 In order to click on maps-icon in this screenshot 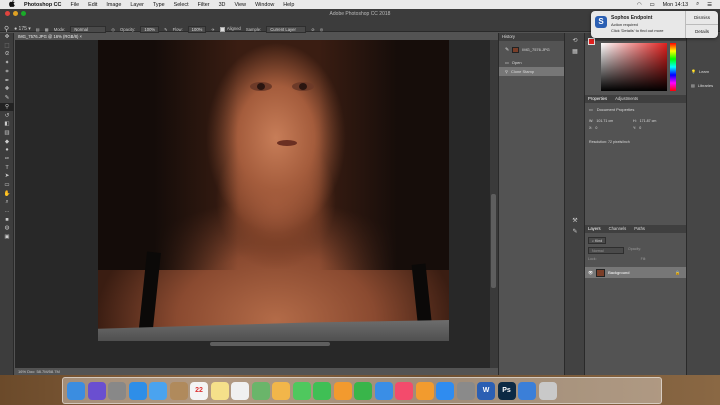, I will do `click(260, 390)`.